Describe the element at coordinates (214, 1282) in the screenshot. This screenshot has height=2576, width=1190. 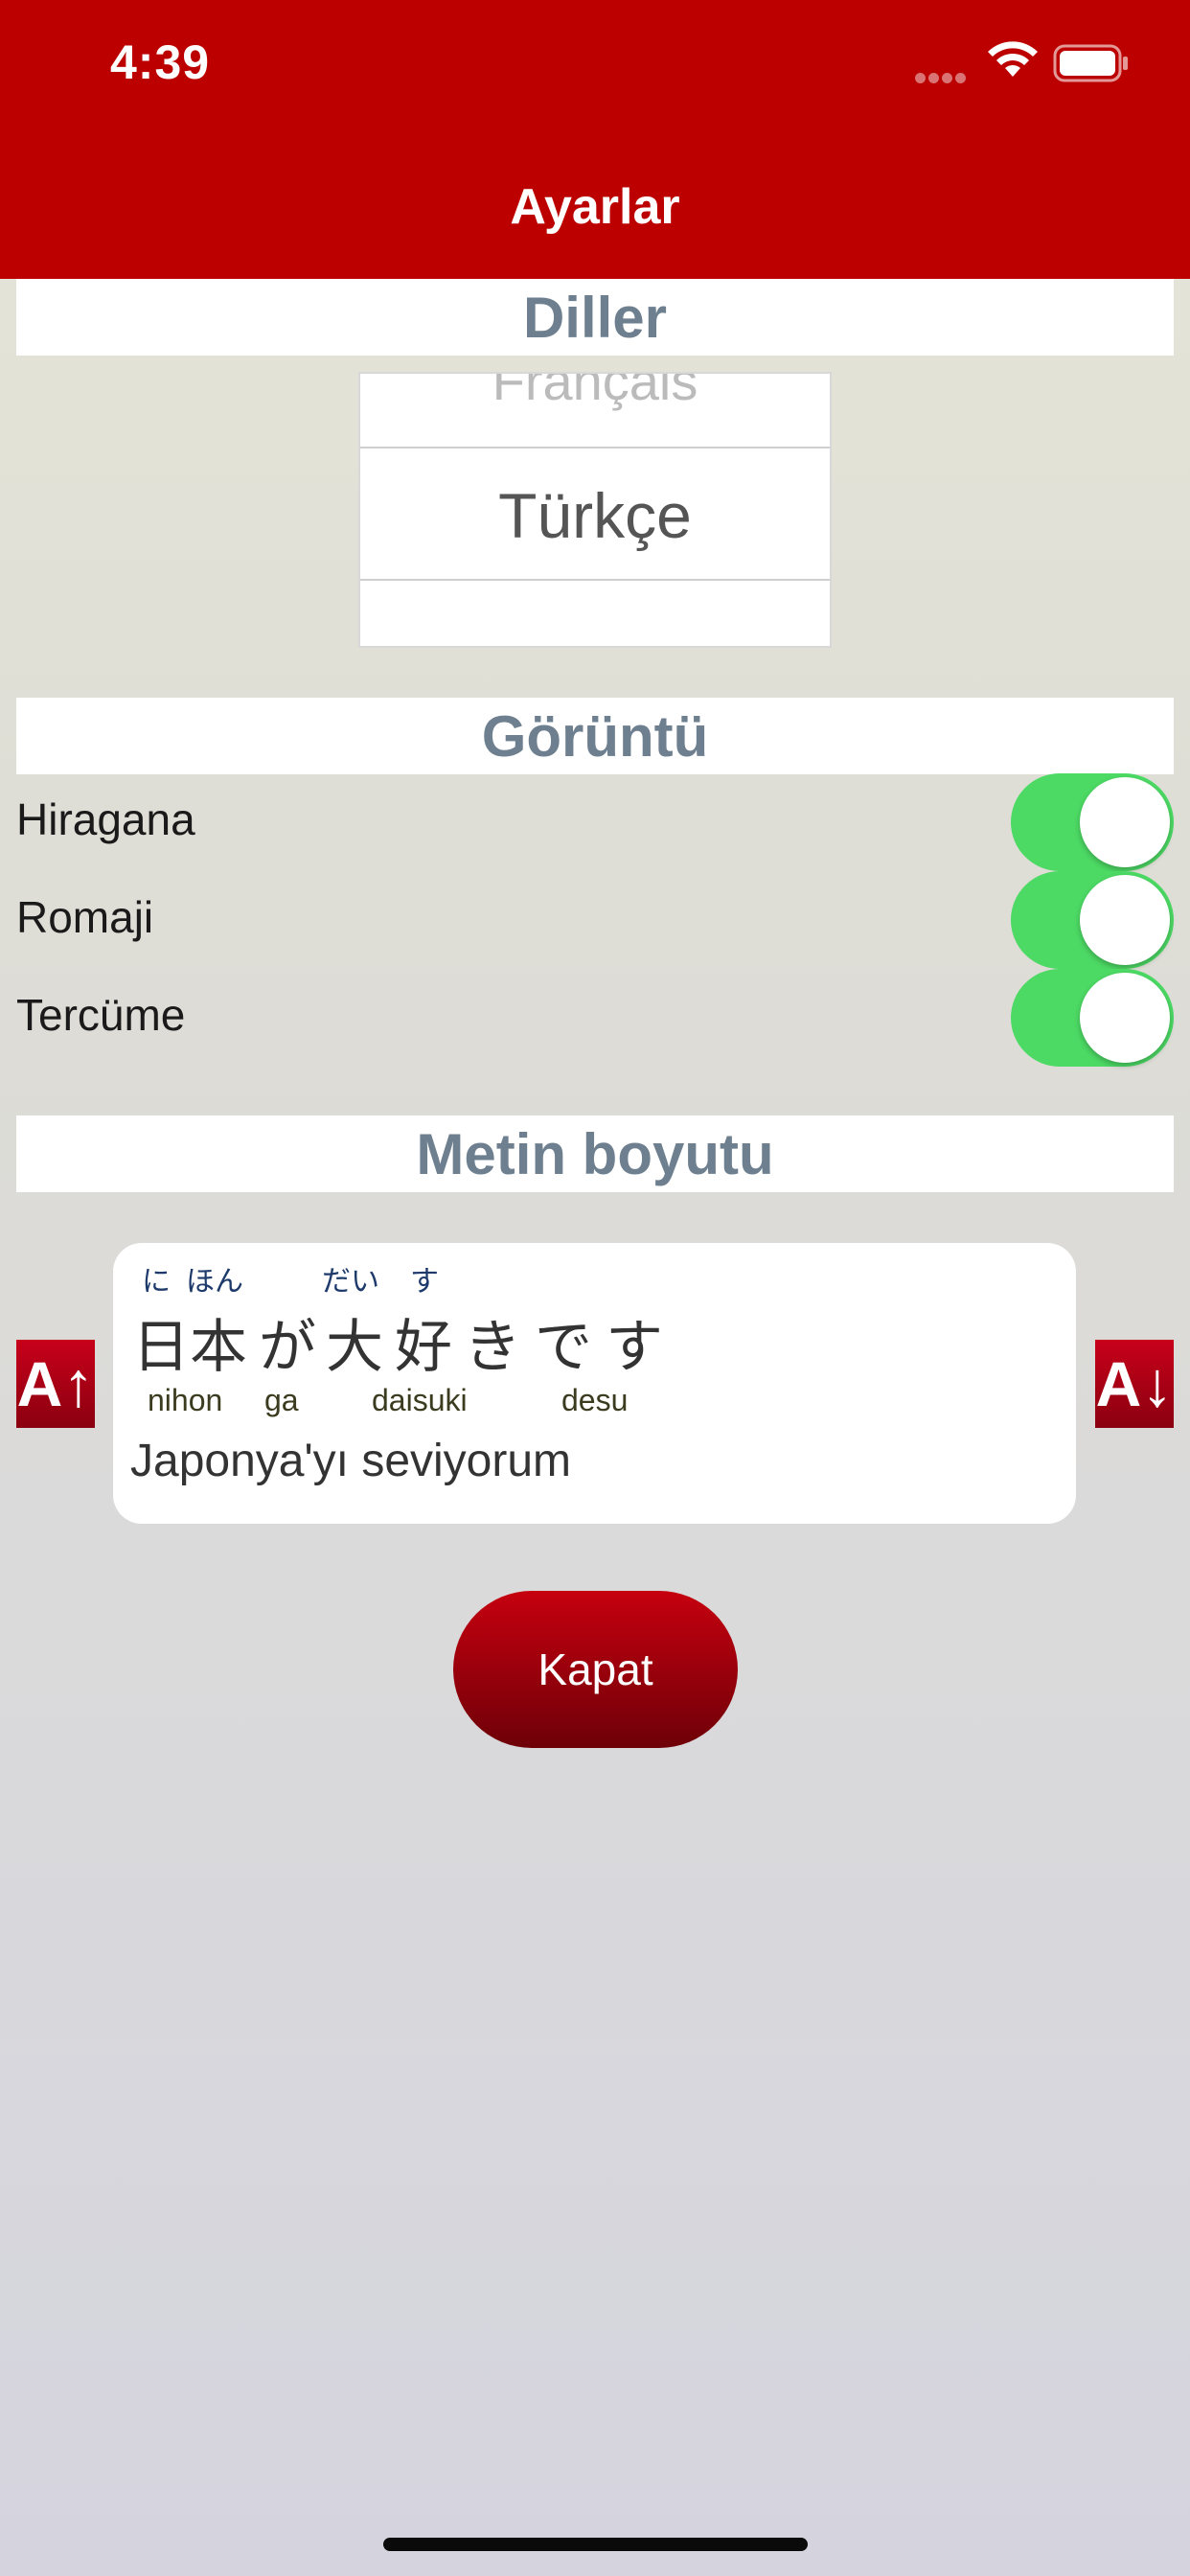
I see `furigana-hon: ほん` at that location.